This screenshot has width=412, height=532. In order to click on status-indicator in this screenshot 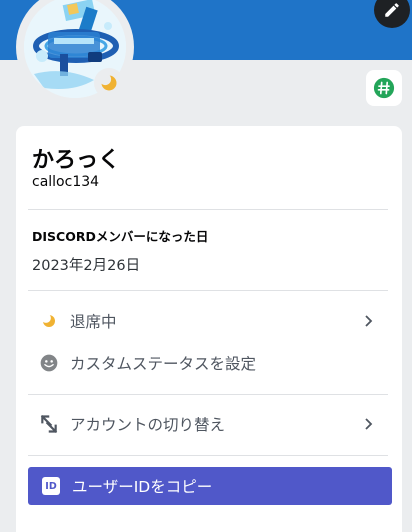, I will do `click(109, 83)`.